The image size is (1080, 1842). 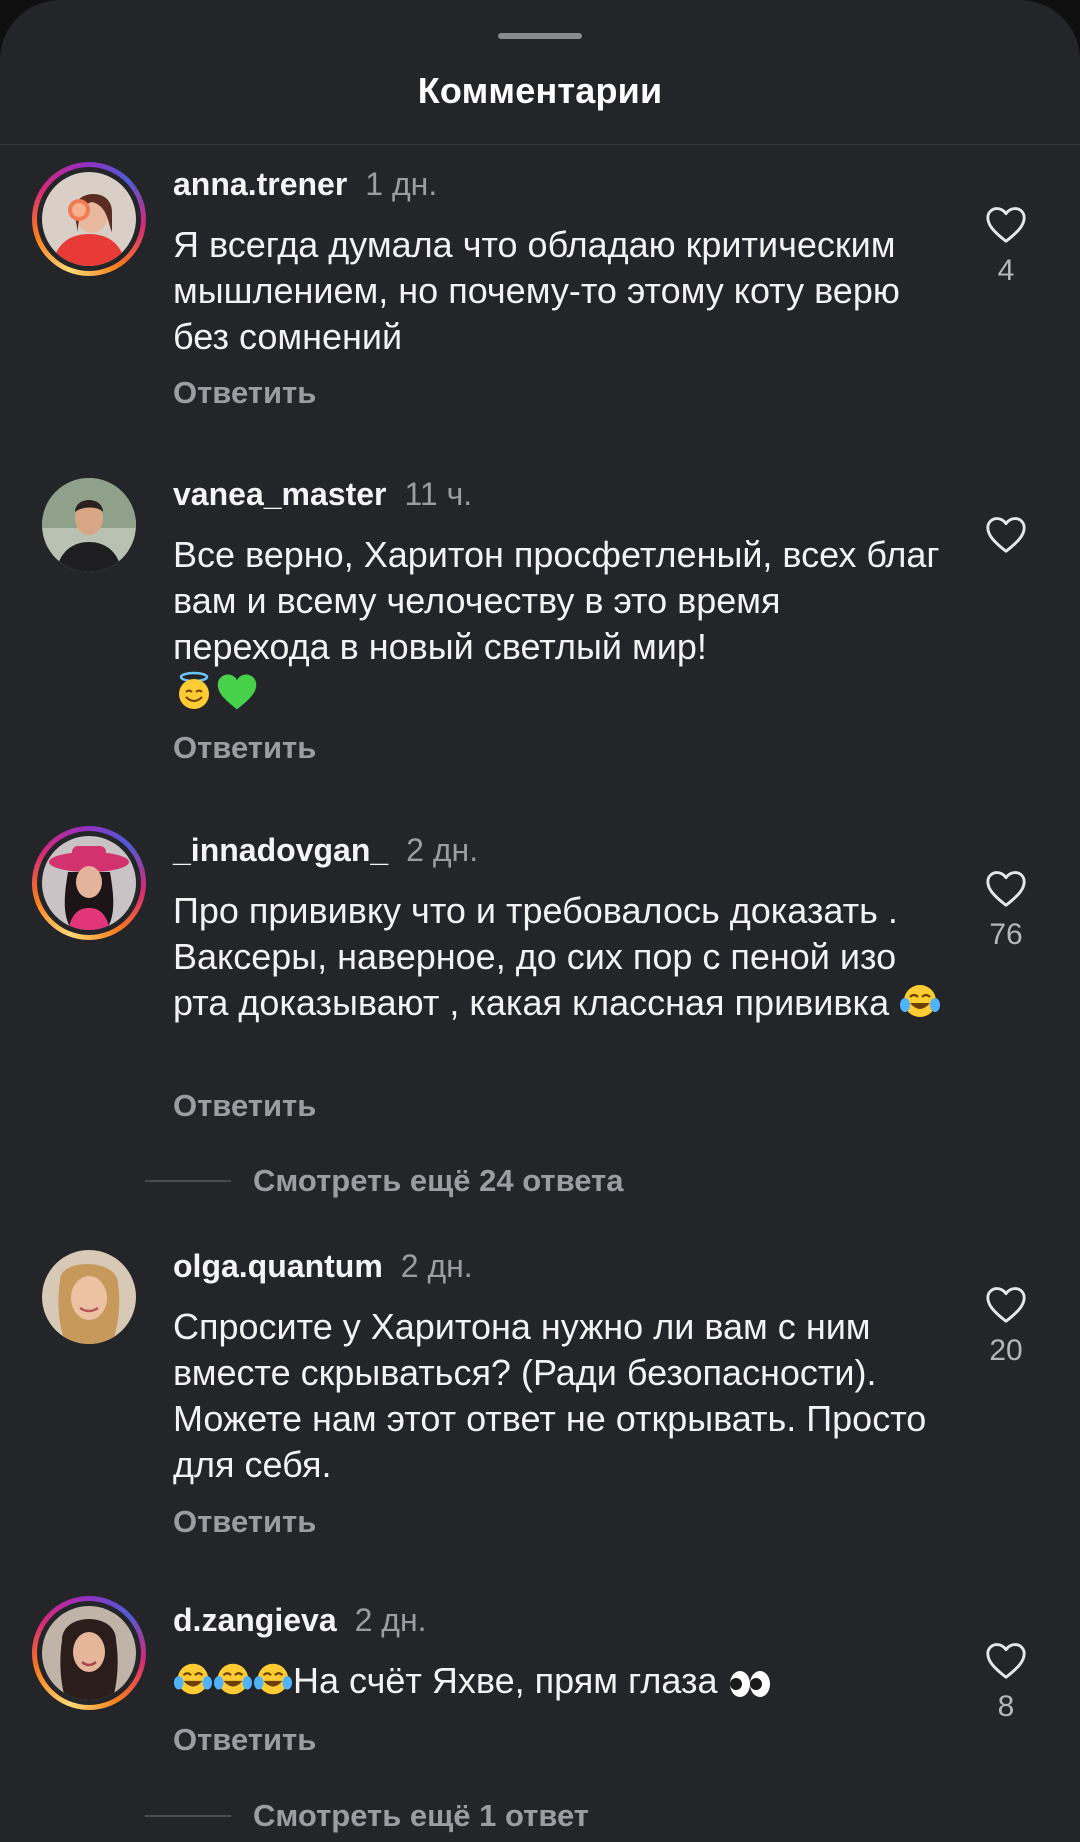 I want to click on view-more-replies-button: Смотреть ещё 24 ответа, so click(x=384, y=1181).